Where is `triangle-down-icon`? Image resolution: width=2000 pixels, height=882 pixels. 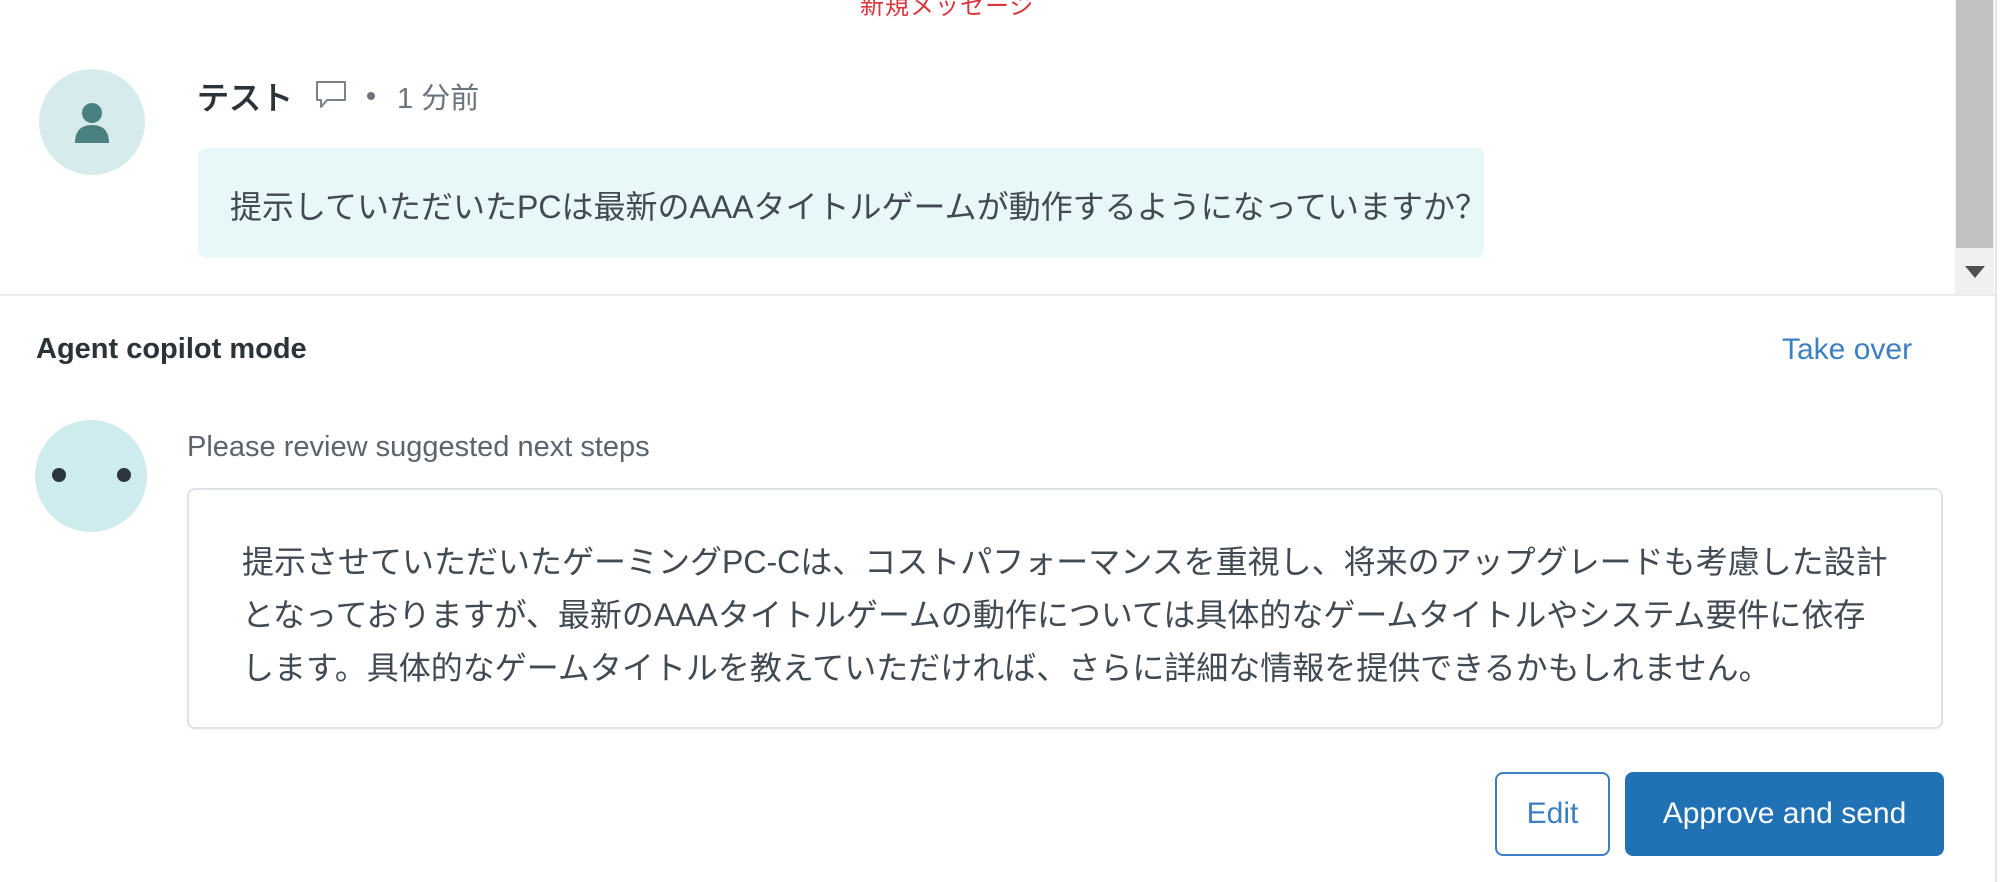
triangle-down-icon is located at coordinates (1974, 272).